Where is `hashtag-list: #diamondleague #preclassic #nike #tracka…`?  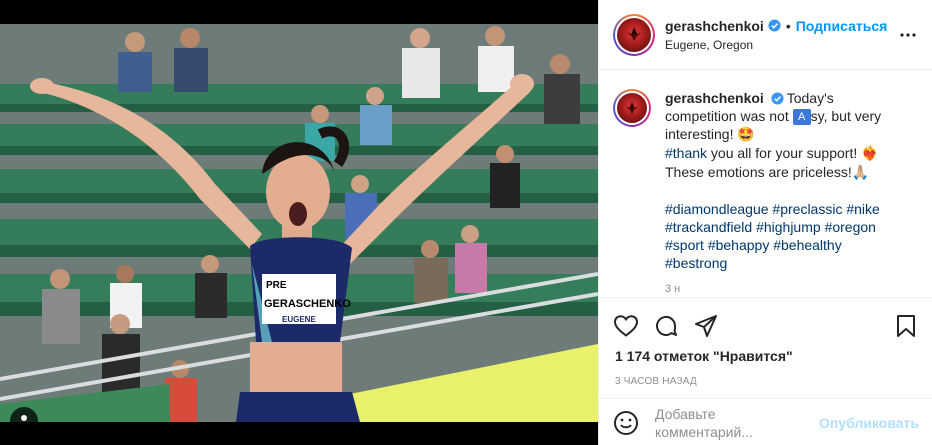
hashtag-list: #diamondleague #preclassic #nike #tracka… is located at coordinates (785, 236).